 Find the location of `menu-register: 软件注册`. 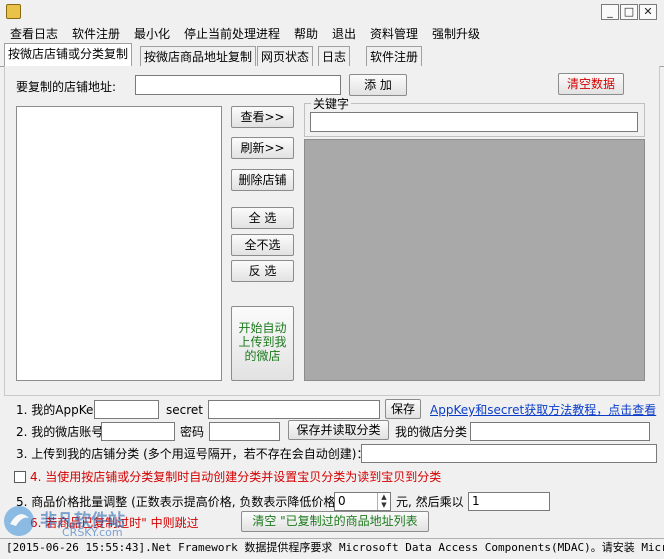

menu-register: 软件注册 is located at coordinates (96, 34).